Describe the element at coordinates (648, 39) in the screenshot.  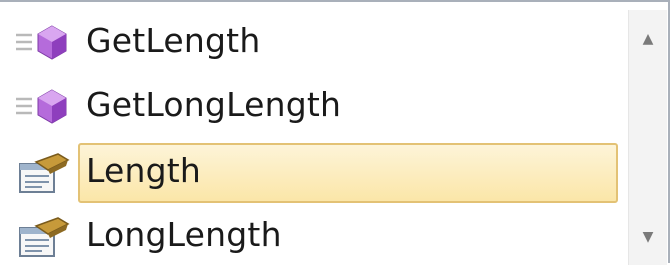
I see `scroll-up-button: ▲` at that location.